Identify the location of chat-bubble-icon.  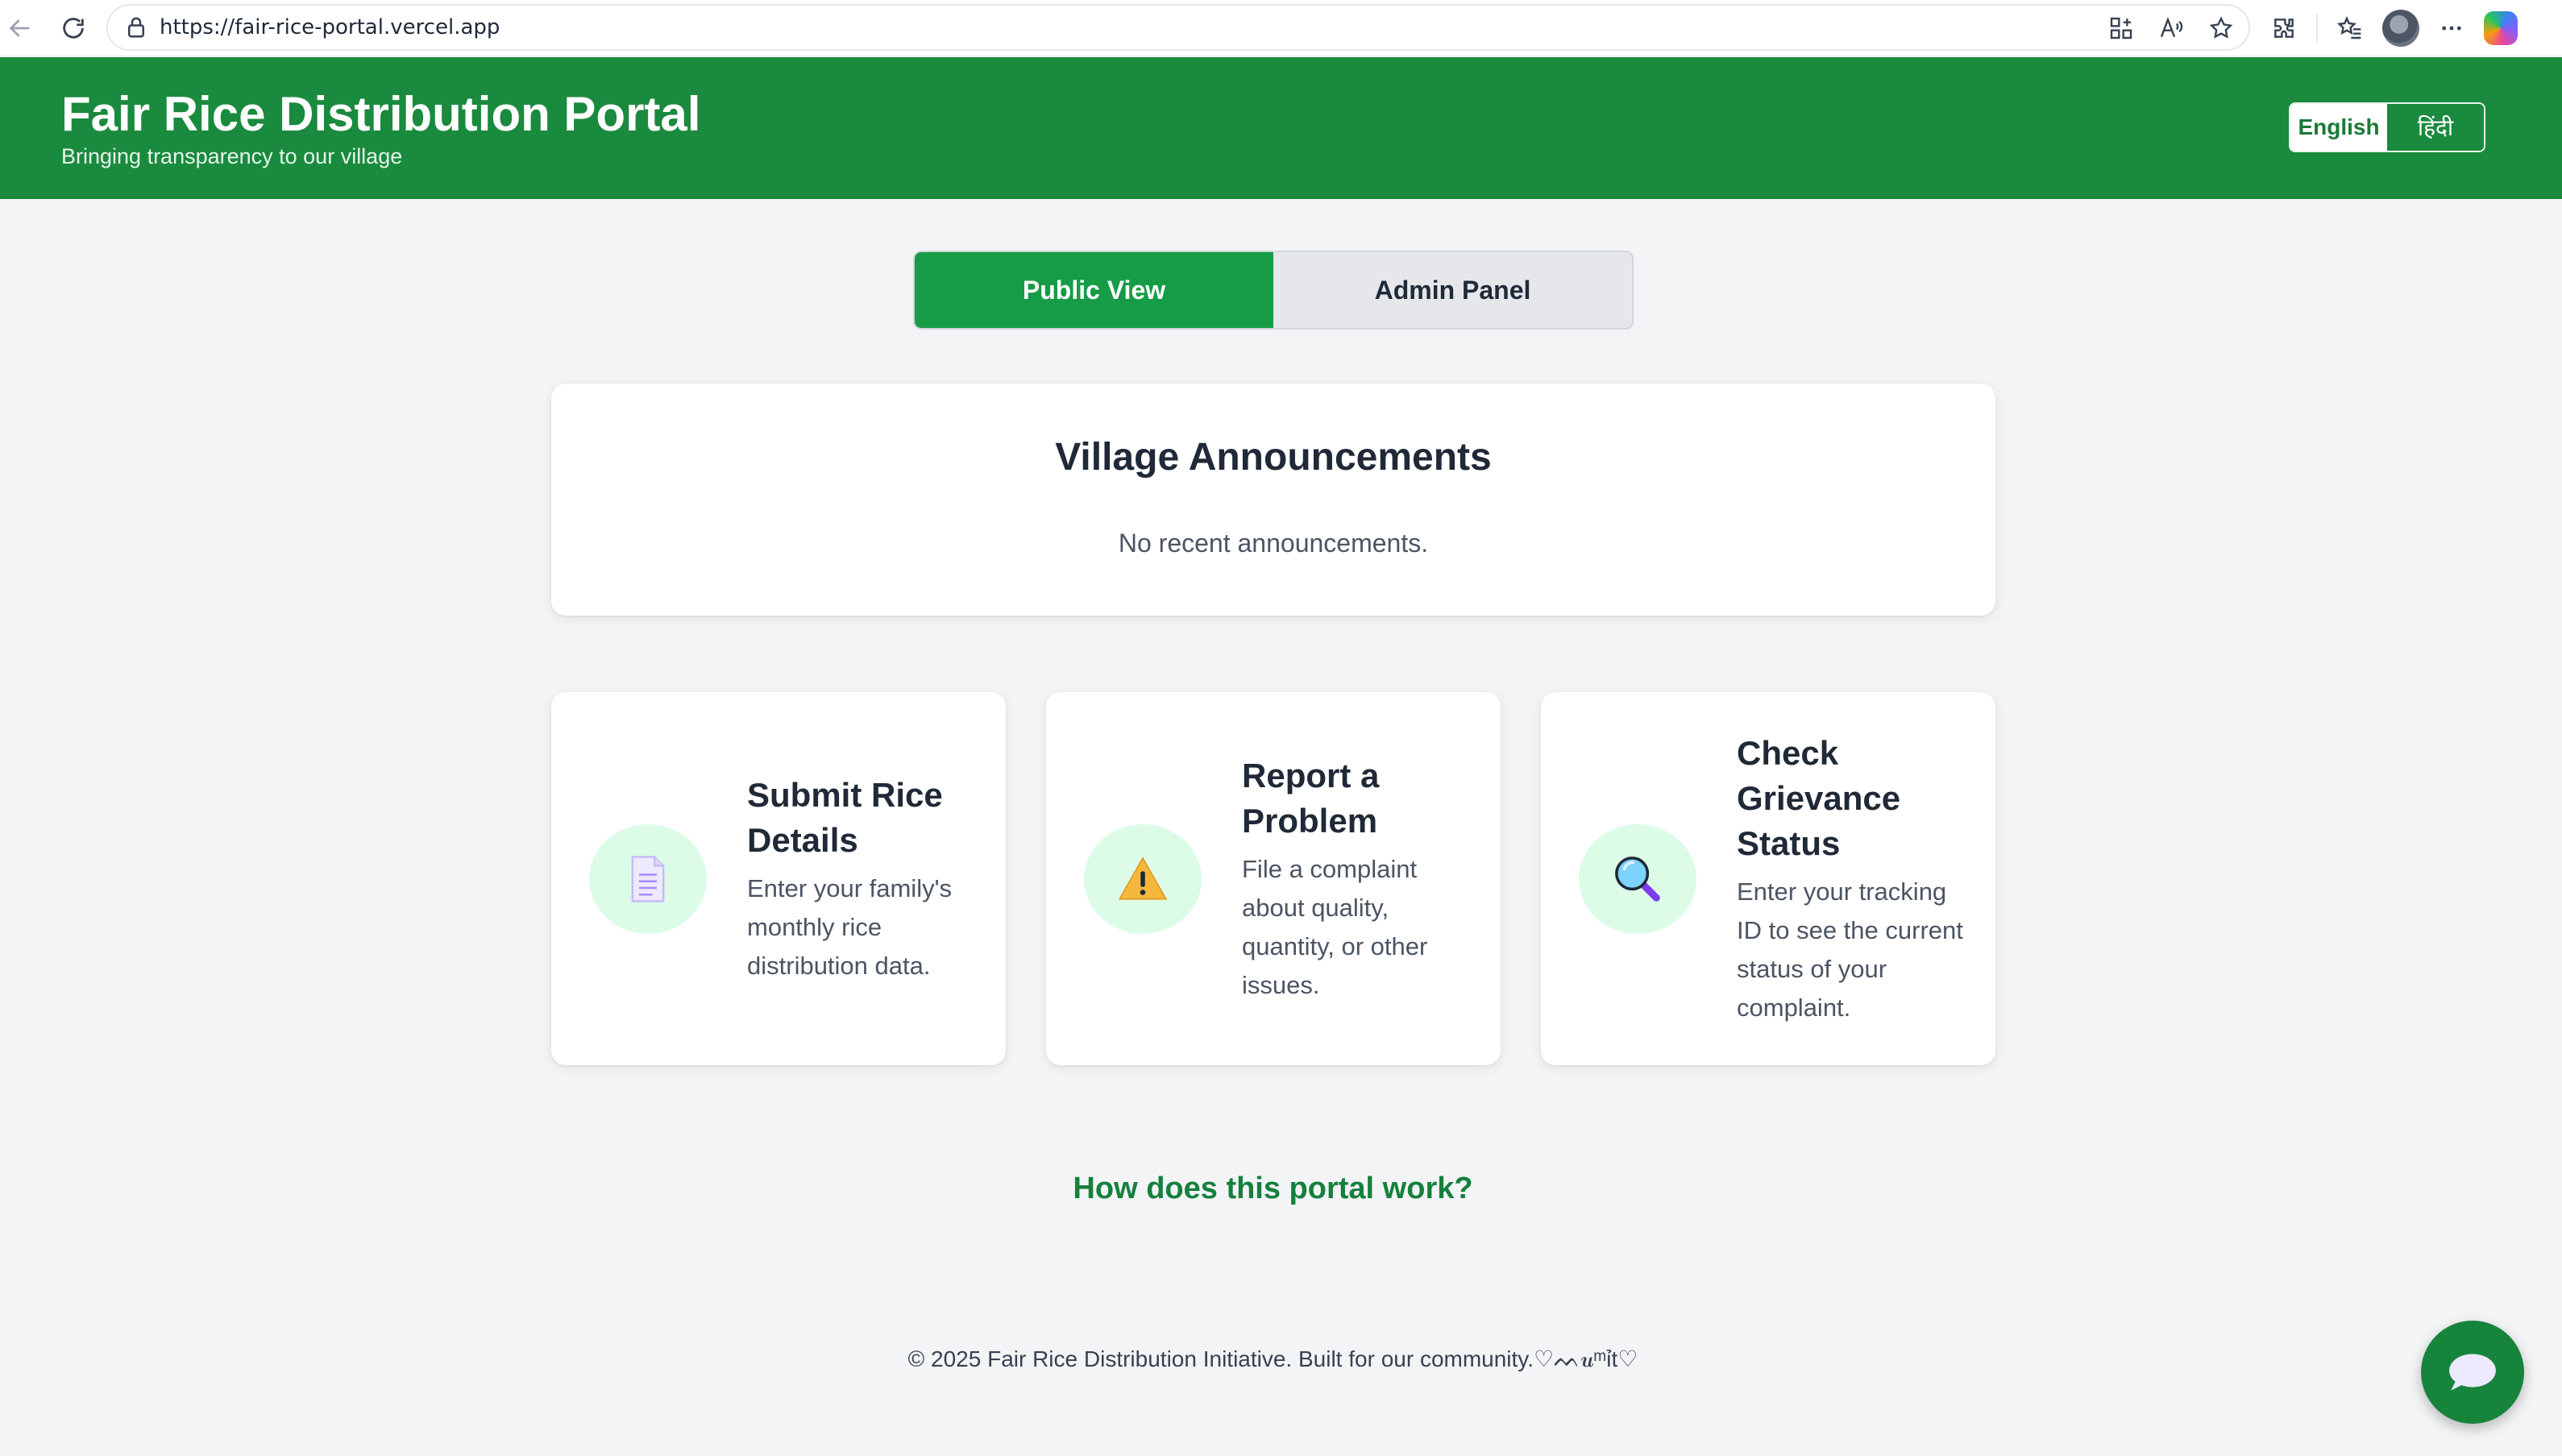
(2472, 1372).